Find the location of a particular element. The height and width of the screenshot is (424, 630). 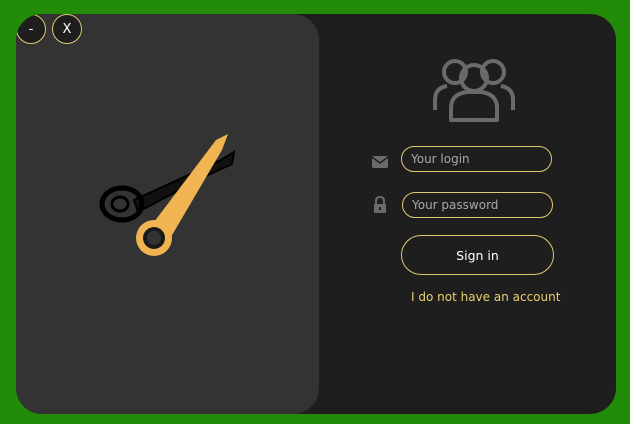

password-input is located at coordinates (477, 205).